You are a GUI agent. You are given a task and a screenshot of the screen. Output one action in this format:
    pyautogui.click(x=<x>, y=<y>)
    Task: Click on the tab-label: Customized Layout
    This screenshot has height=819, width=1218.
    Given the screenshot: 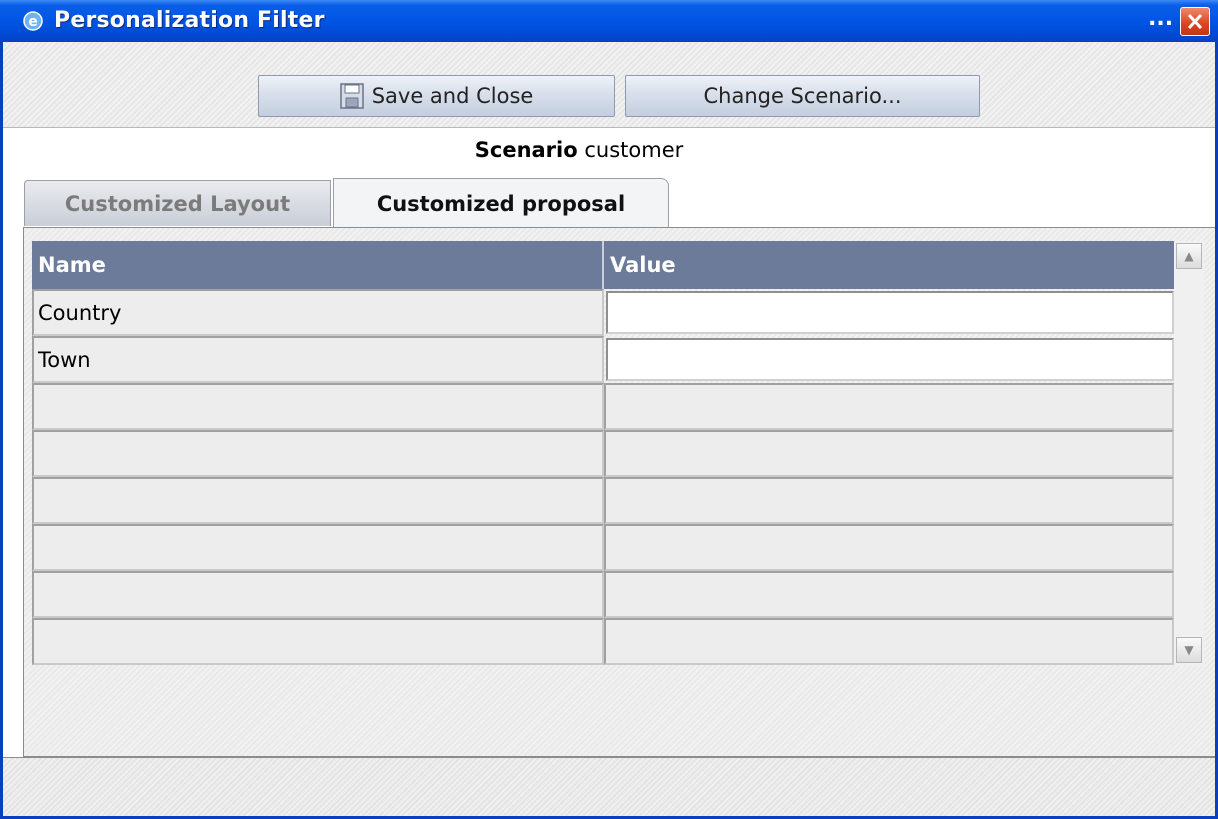 What is the action you would take?
    pyautogui.click(x=177, y=203)
    